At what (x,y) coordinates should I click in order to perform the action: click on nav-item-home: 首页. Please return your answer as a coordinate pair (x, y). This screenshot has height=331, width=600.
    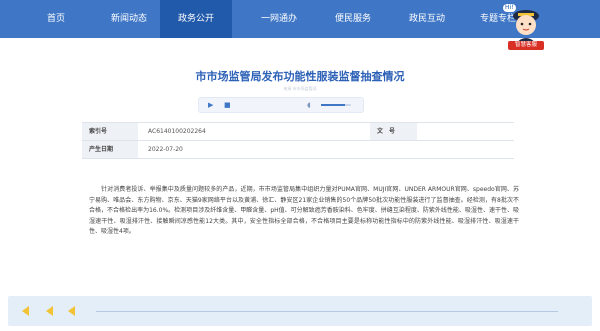
    Looking at the image, I should click on (56, 19).